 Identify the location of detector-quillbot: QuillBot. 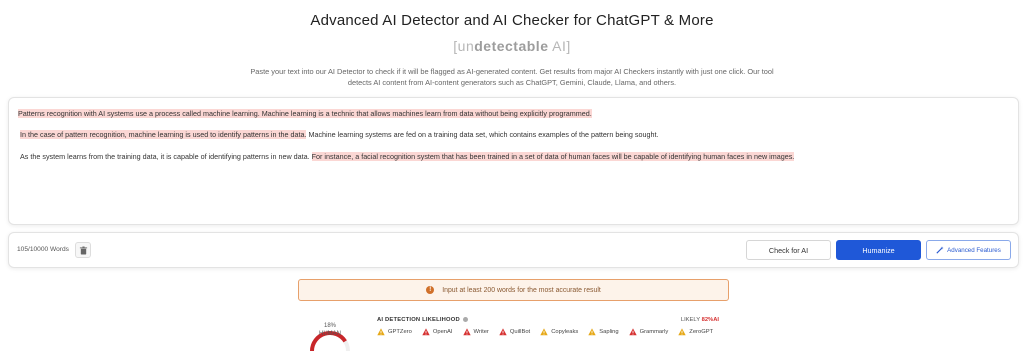
(514, 332).